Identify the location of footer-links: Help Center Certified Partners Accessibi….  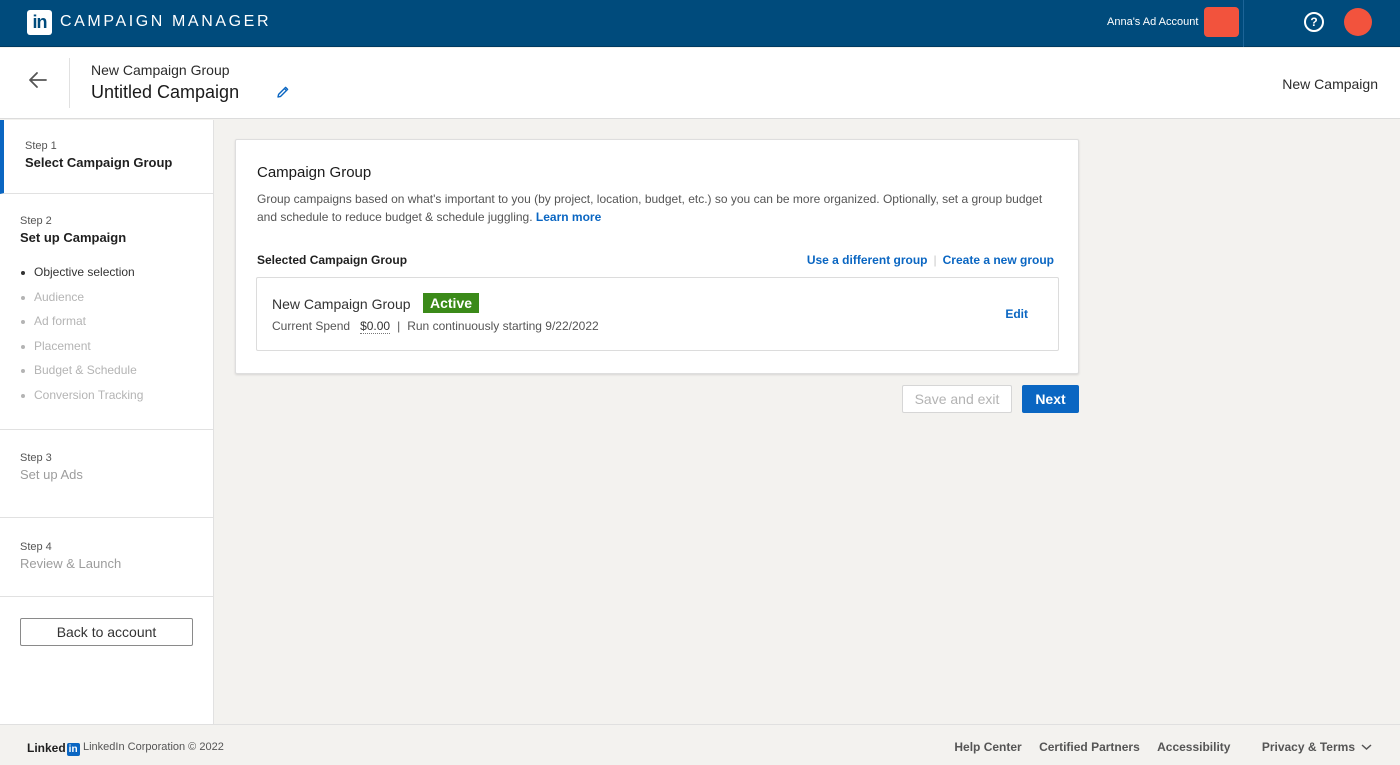
(1156, 747).